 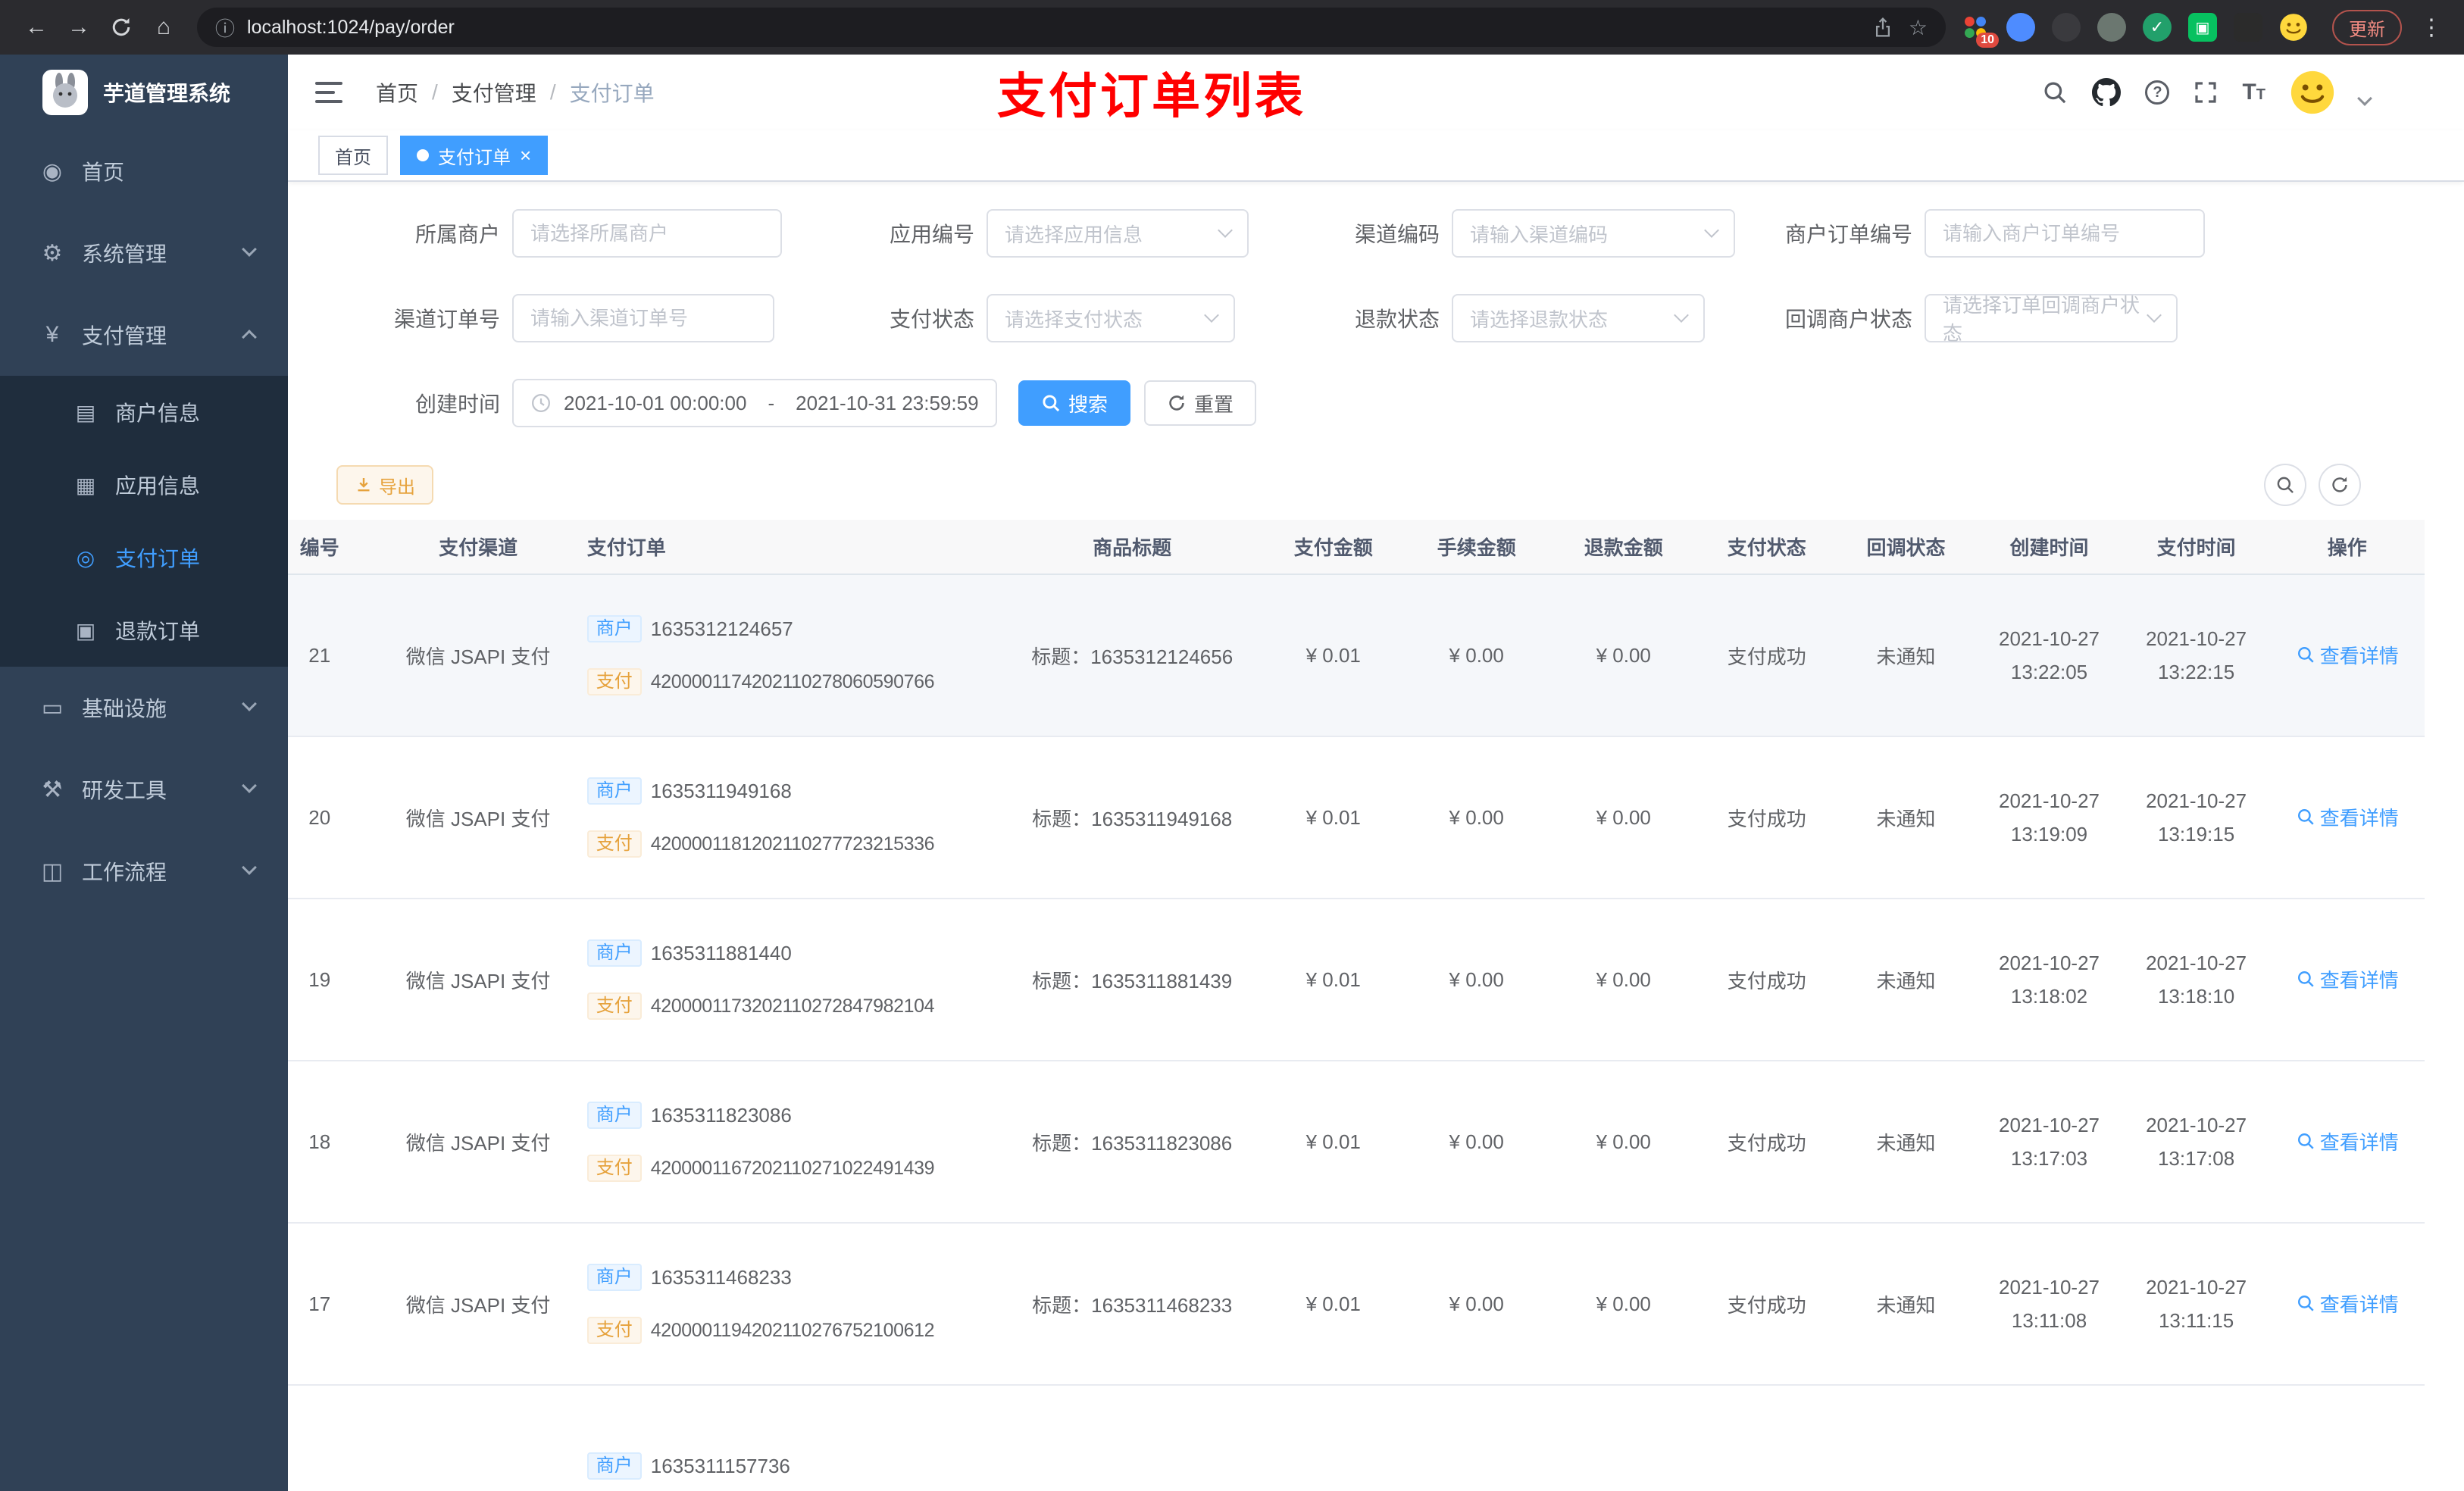 I want to click on merchant-order-no-input, so click(x=2065, y=233).